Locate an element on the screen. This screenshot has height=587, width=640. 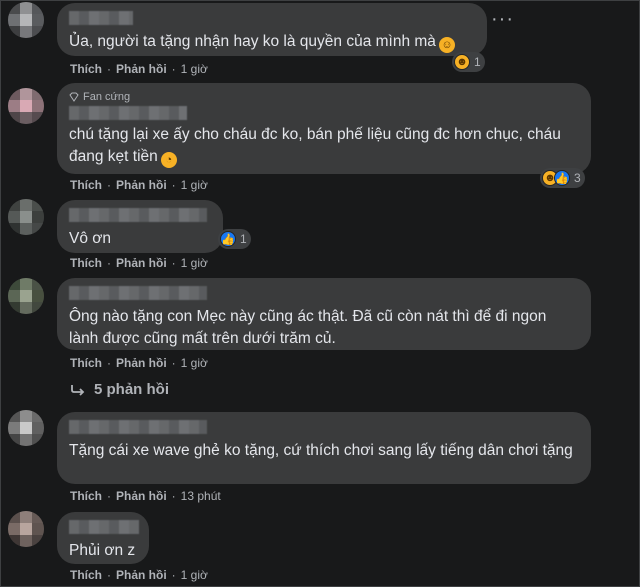
reply-arrow-icon is located at coordinates (78, 390).